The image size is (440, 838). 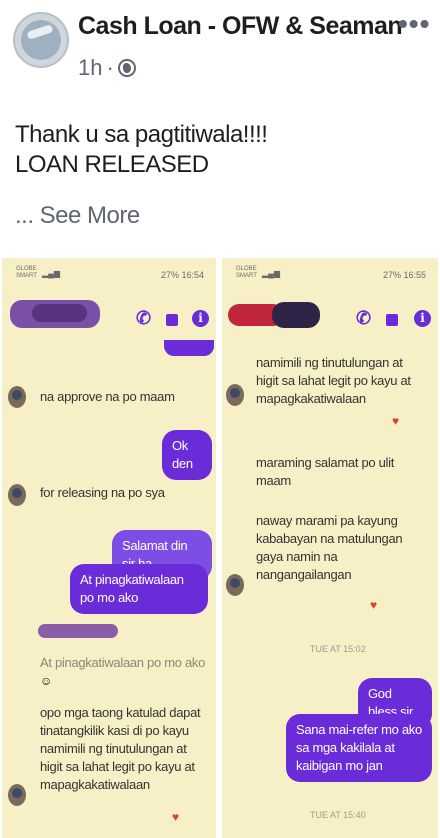 What do you see at coordinates (141, 134) in the screenshot?
I see `post-text-line1: Thank u sa pagtitiwala!!!!` at bounding box center [141, 134].